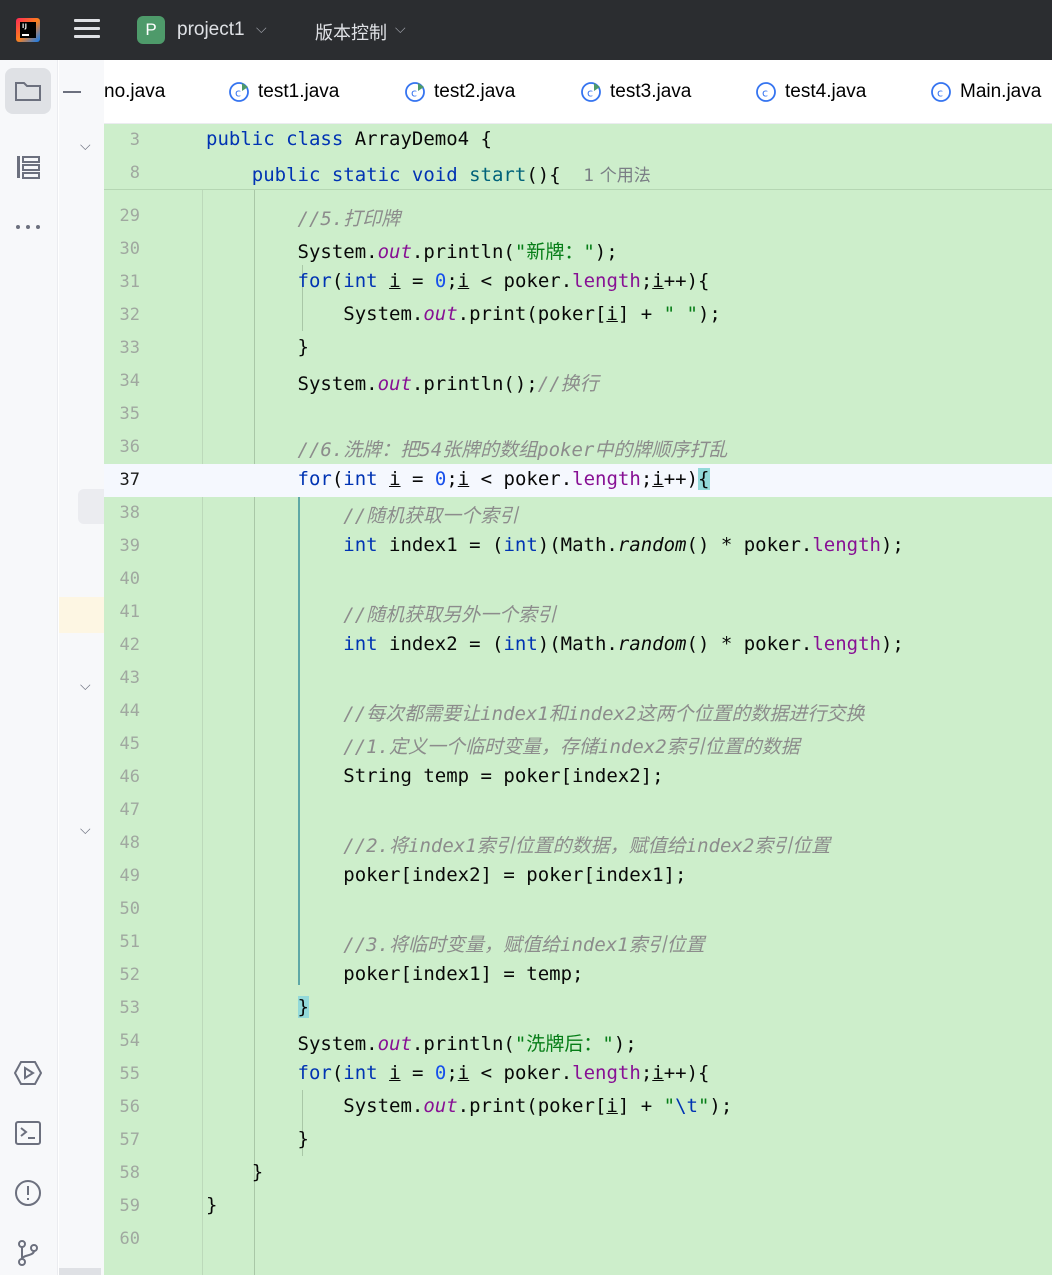 The width and height of the screenshot is (1052, 1275). I want to click on code-text: for(int i = 0;i < poker.length;i++){, so click(503, 1073).